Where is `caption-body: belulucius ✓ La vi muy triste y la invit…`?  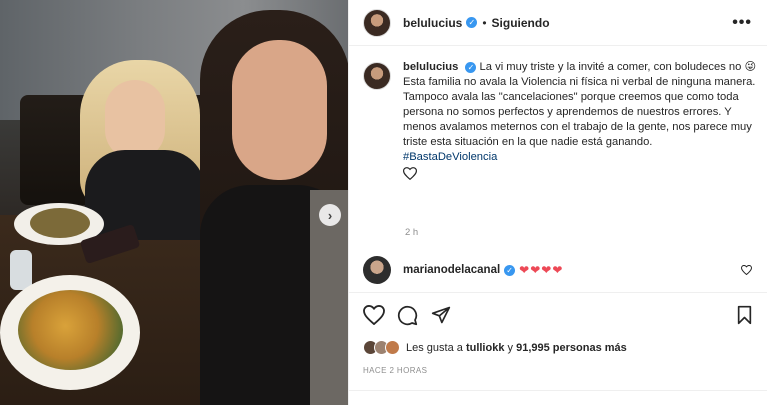 caption-body: belulucius ✓ La vi muy triste y la invit… is located at coordinates (580, 120).